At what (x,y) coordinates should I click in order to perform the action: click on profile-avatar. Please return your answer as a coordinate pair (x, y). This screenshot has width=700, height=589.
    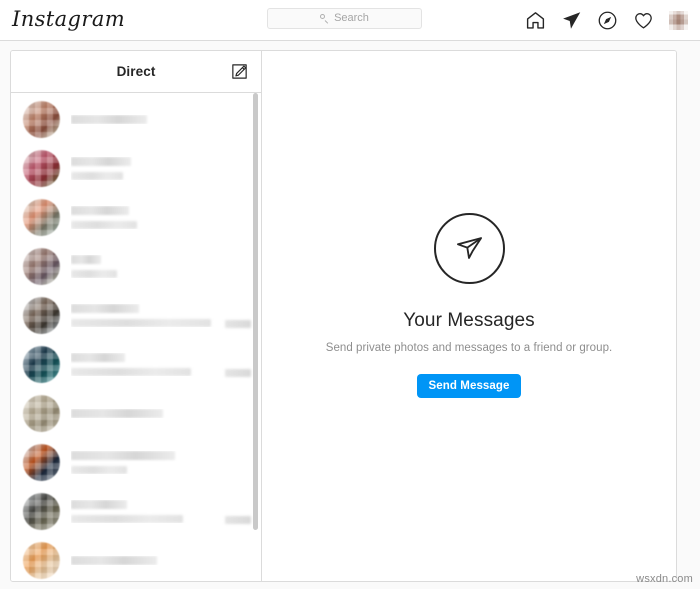
    Looking at the image, I should click on (678, 20).